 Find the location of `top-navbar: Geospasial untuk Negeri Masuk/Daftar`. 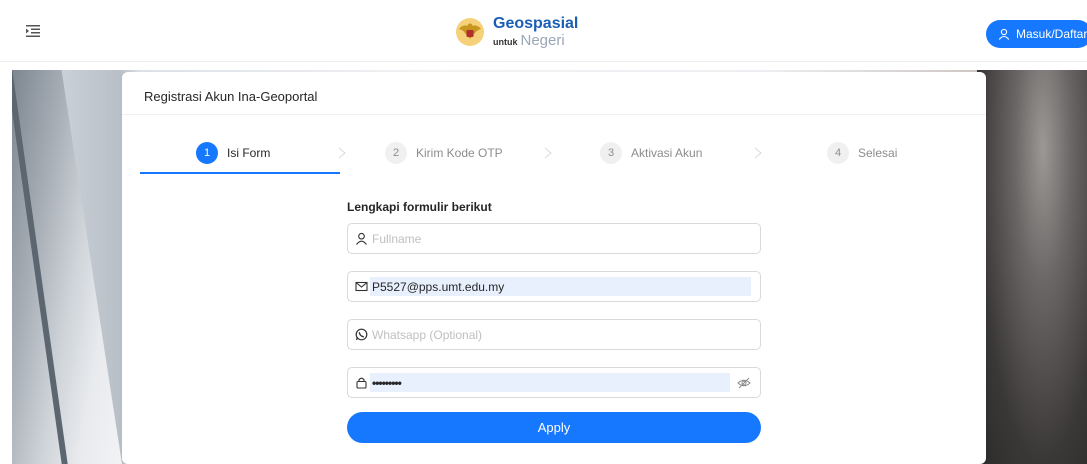

top-navbar: Geospasial untuk Negeri Masuk/Daftar is located at coordinates (543, 31).